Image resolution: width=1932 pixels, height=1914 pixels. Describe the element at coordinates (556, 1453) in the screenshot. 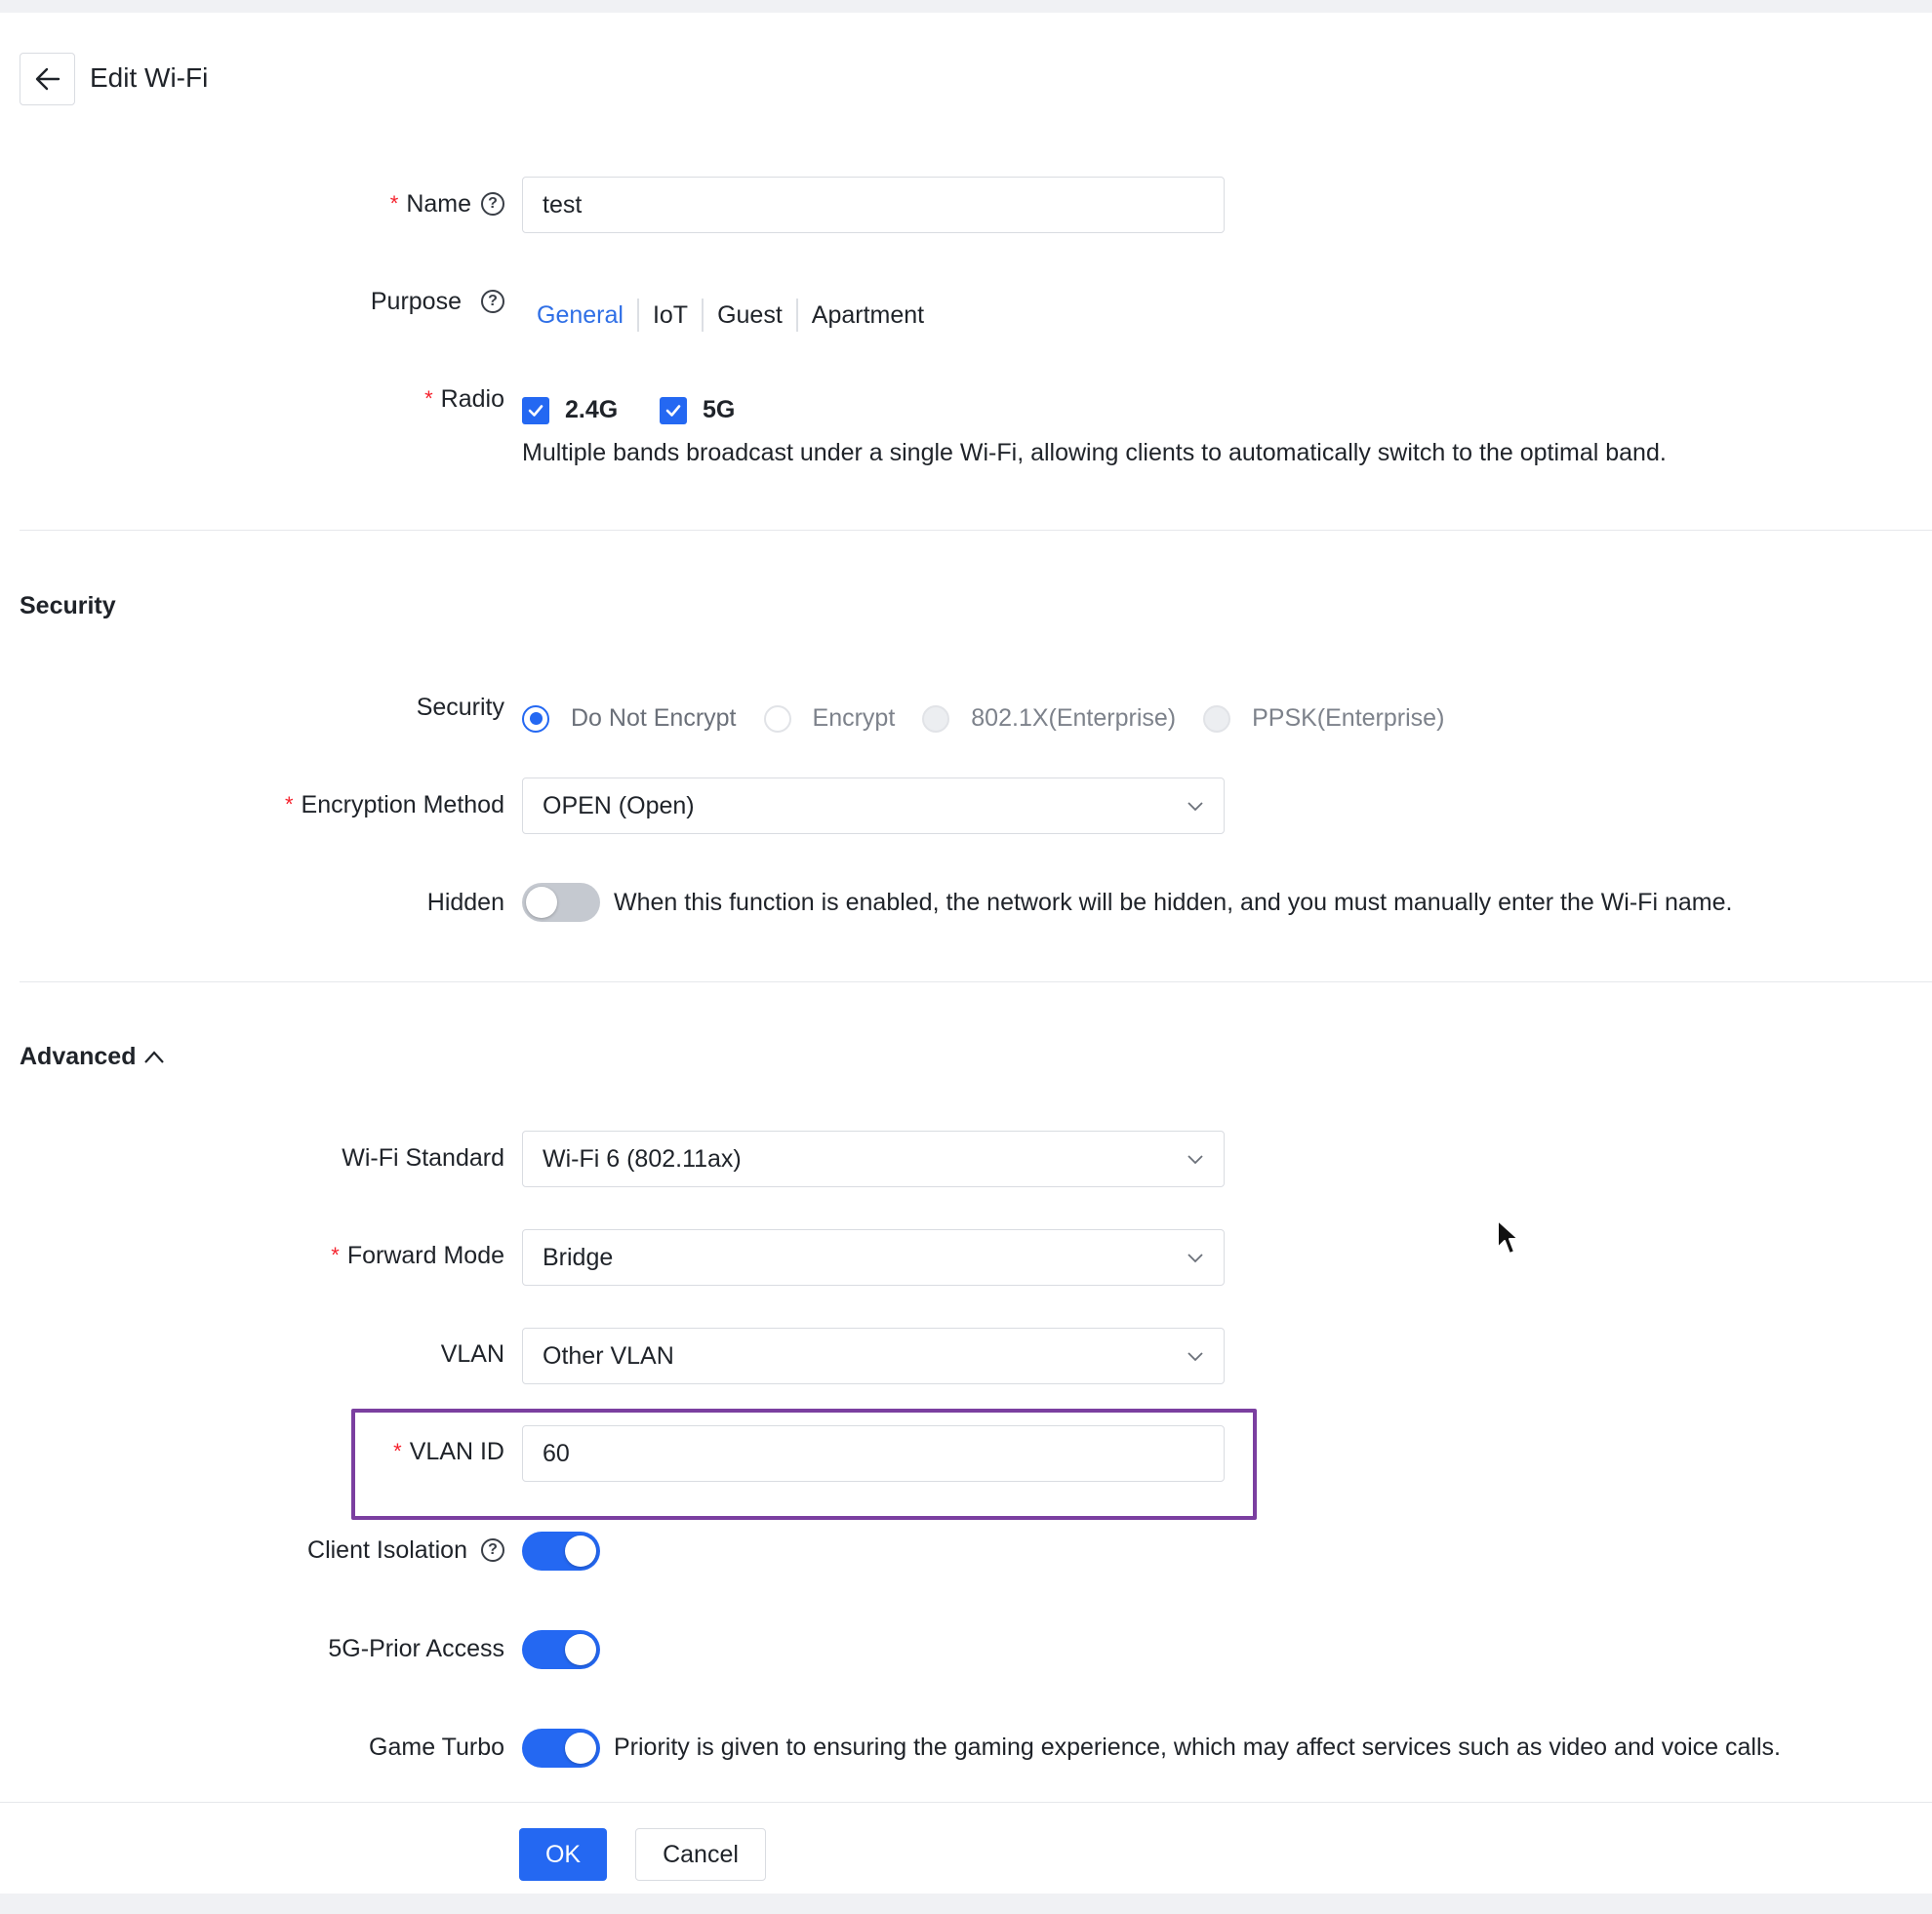

I see `vlan-id-value: 60` at that location.